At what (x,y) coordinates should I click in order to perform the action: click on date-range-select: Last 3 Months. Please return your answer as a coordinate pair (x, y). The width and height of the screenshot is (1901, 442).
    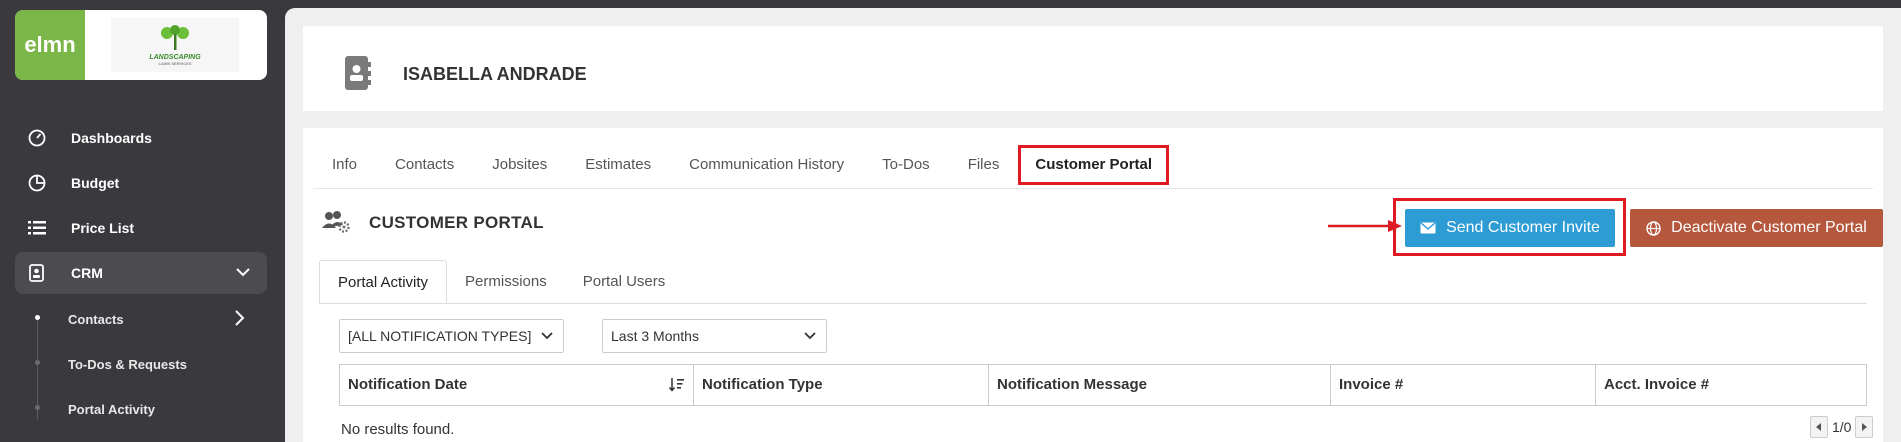
    Looking at the image, I should click on (714, 336).